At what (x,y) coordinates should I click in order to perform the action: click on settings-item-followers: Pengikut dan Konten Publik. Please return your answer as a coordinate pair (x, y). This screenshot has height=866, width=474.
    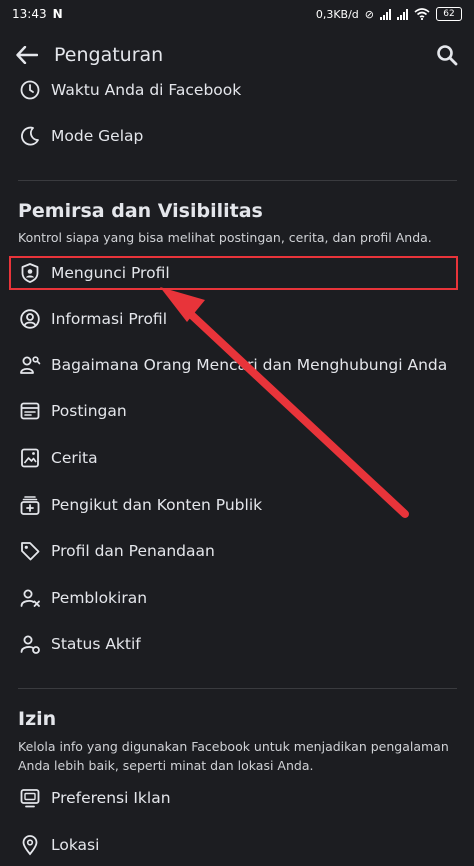
    Looking at the image, I should click on (237, 505).